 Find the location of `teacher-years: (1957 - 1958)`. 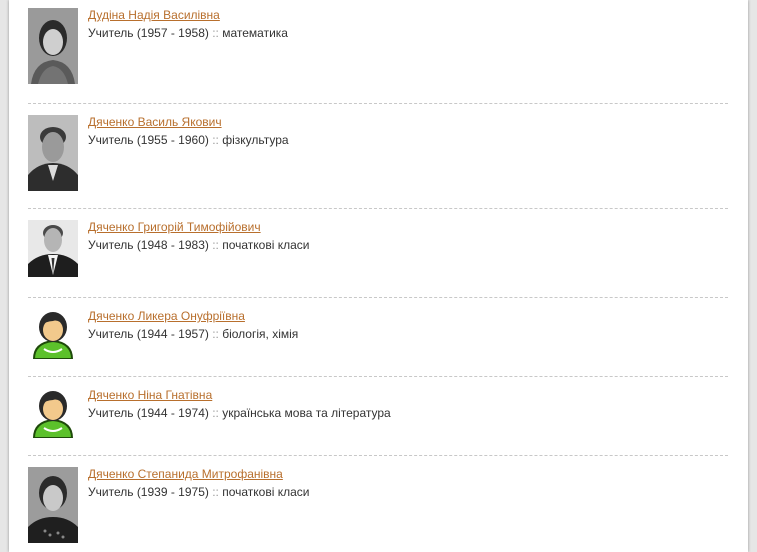

teacher-years: (1957 - 1958) is located at coordinates (172, 33).